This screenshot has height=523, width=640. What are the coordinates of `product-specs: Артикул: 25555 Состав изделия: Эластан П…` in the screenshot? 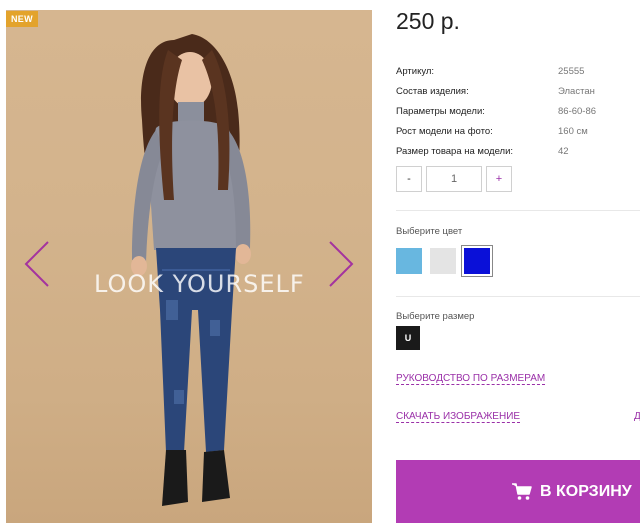 It's located at (516, 112).